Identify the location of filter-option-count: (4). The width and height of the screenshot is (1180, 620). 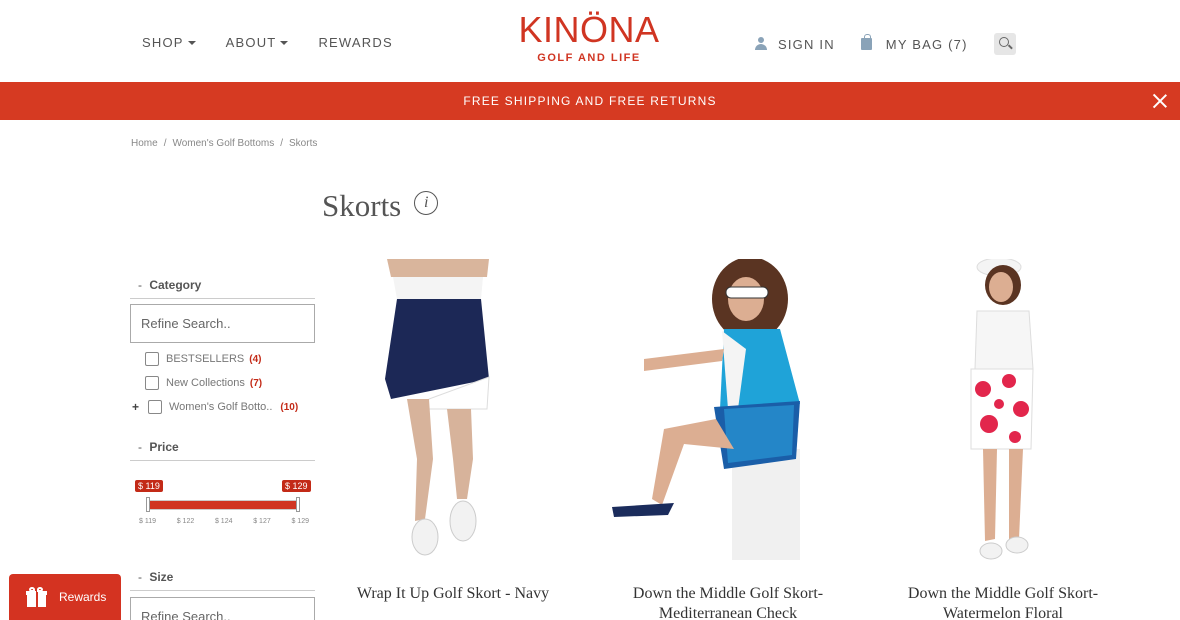
(255, 359).